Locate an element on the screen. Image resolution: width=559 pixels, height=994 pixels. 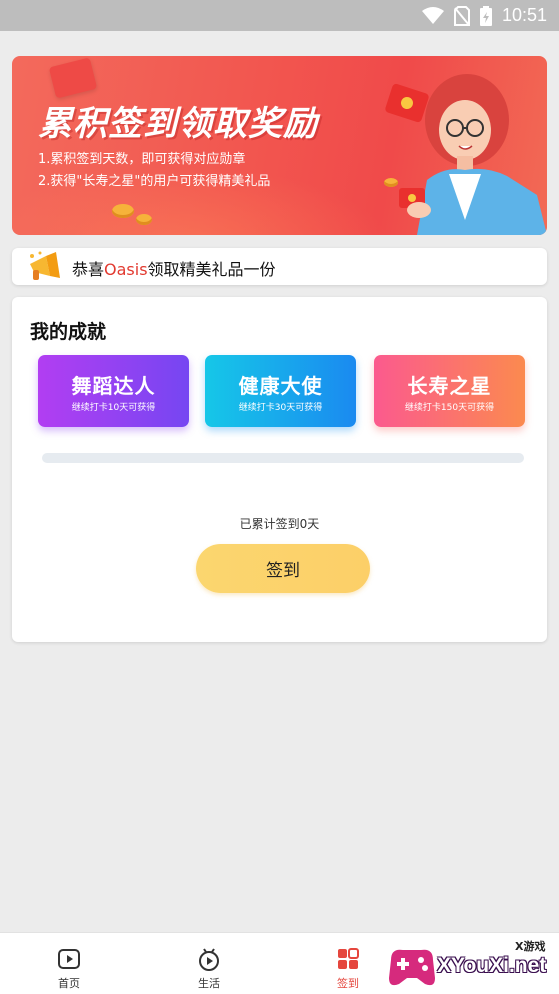
badge-name: 舞蹈达人 is located at coordinates (113, 386).